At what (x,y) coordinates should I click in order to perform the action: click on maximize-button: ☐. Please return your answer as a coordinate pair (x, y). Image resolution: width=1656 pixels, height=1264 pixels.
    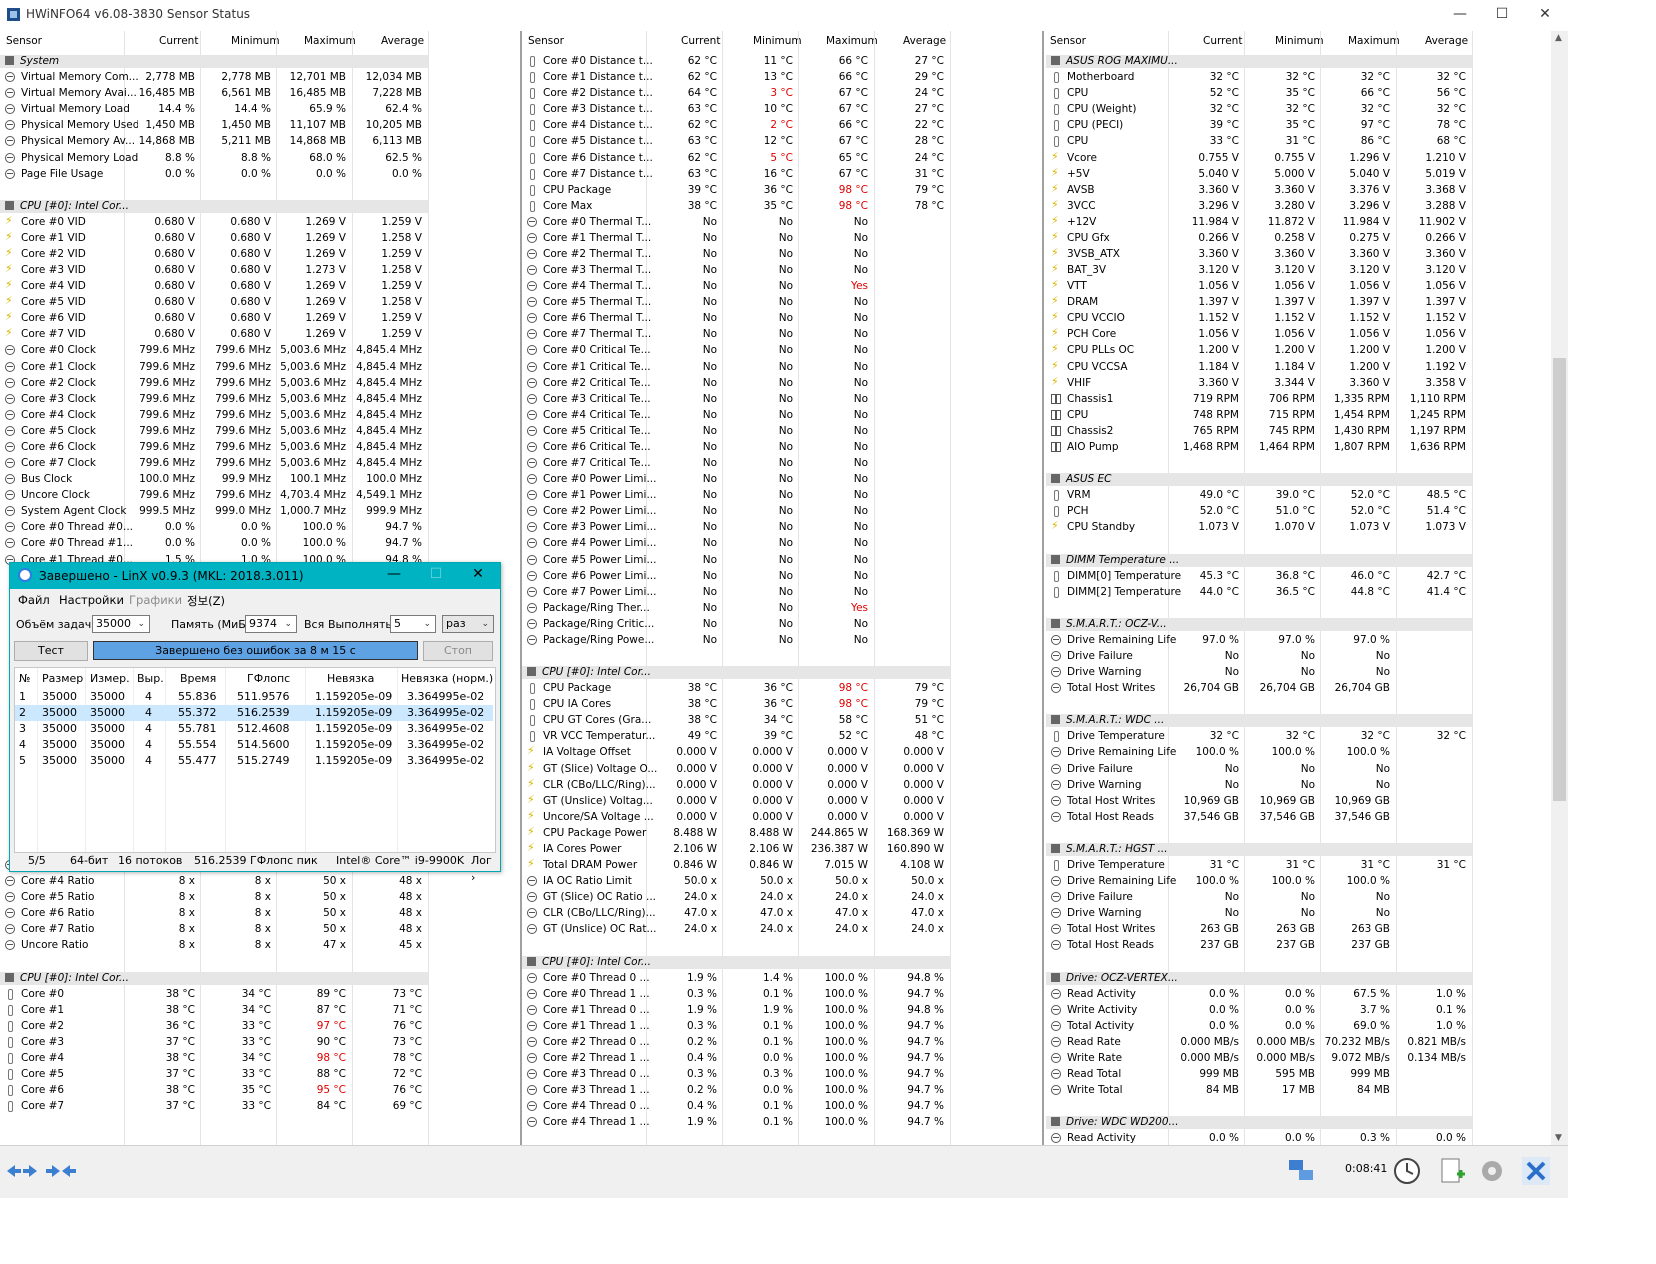
    Looking at the image, I should click on (1502, 14).